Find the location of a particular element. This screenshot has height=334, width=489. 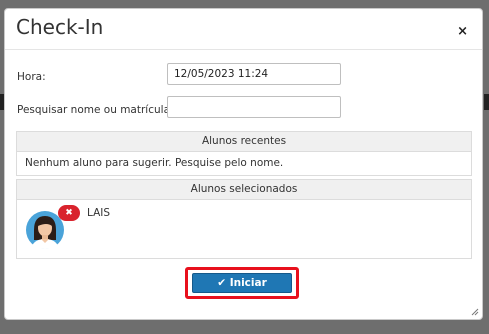

hora-row: Hora: 12/05/2023 11:24 is located at coordinates (243, 76).